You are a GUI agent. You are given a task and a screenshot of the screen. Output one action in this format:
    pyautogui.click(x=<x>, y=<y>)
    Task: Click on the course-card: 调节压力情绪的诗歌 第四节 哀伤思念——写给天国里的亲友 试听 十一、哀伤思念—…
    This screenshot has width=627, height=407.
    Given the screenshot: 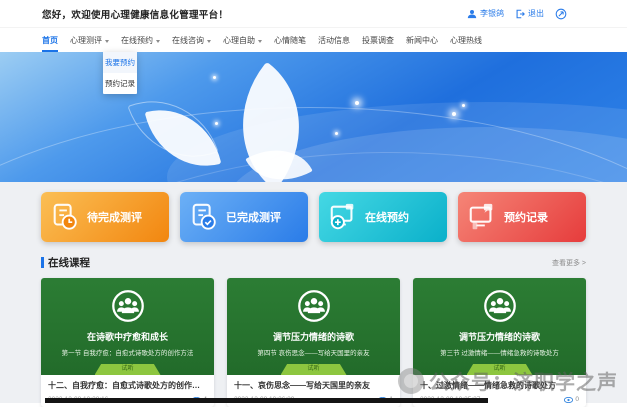 What is the action you would take?
    pyautogui.click(x=313, y=342)
    